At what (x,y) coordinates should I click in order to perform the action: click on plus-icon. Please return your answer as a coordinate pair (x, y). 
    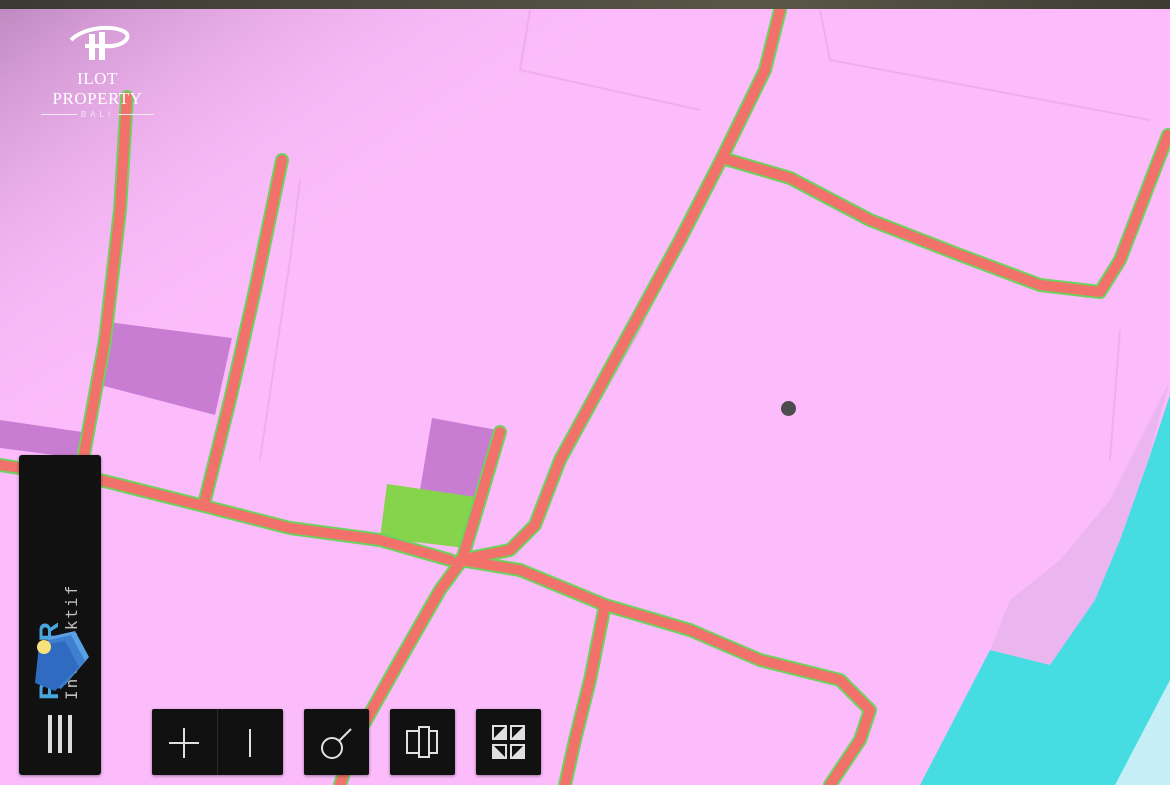
    Looking at the image, I should click on (184, 743).